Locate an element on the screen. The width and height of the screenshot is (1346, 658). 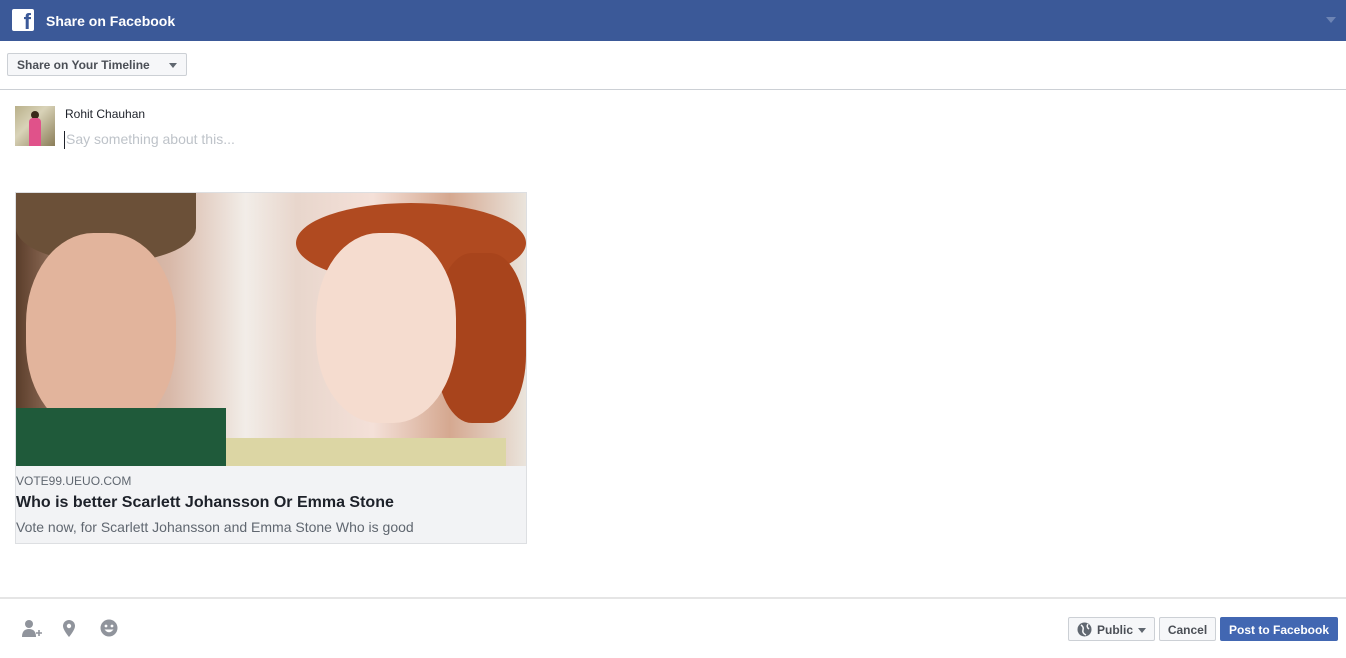
share-target-label: Share on Your Timeline is located at coordinates (83, 65).